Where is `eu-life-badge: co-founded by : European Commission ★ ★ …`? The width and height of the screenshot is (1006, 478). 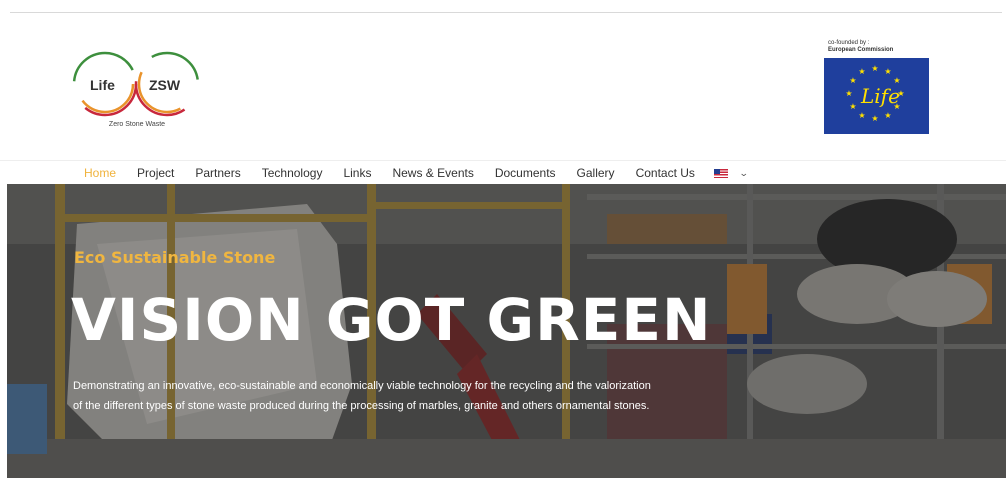
eu-life-badge: co-founded by : European Commission ★ ★ … is located at coordinates (877, 86).